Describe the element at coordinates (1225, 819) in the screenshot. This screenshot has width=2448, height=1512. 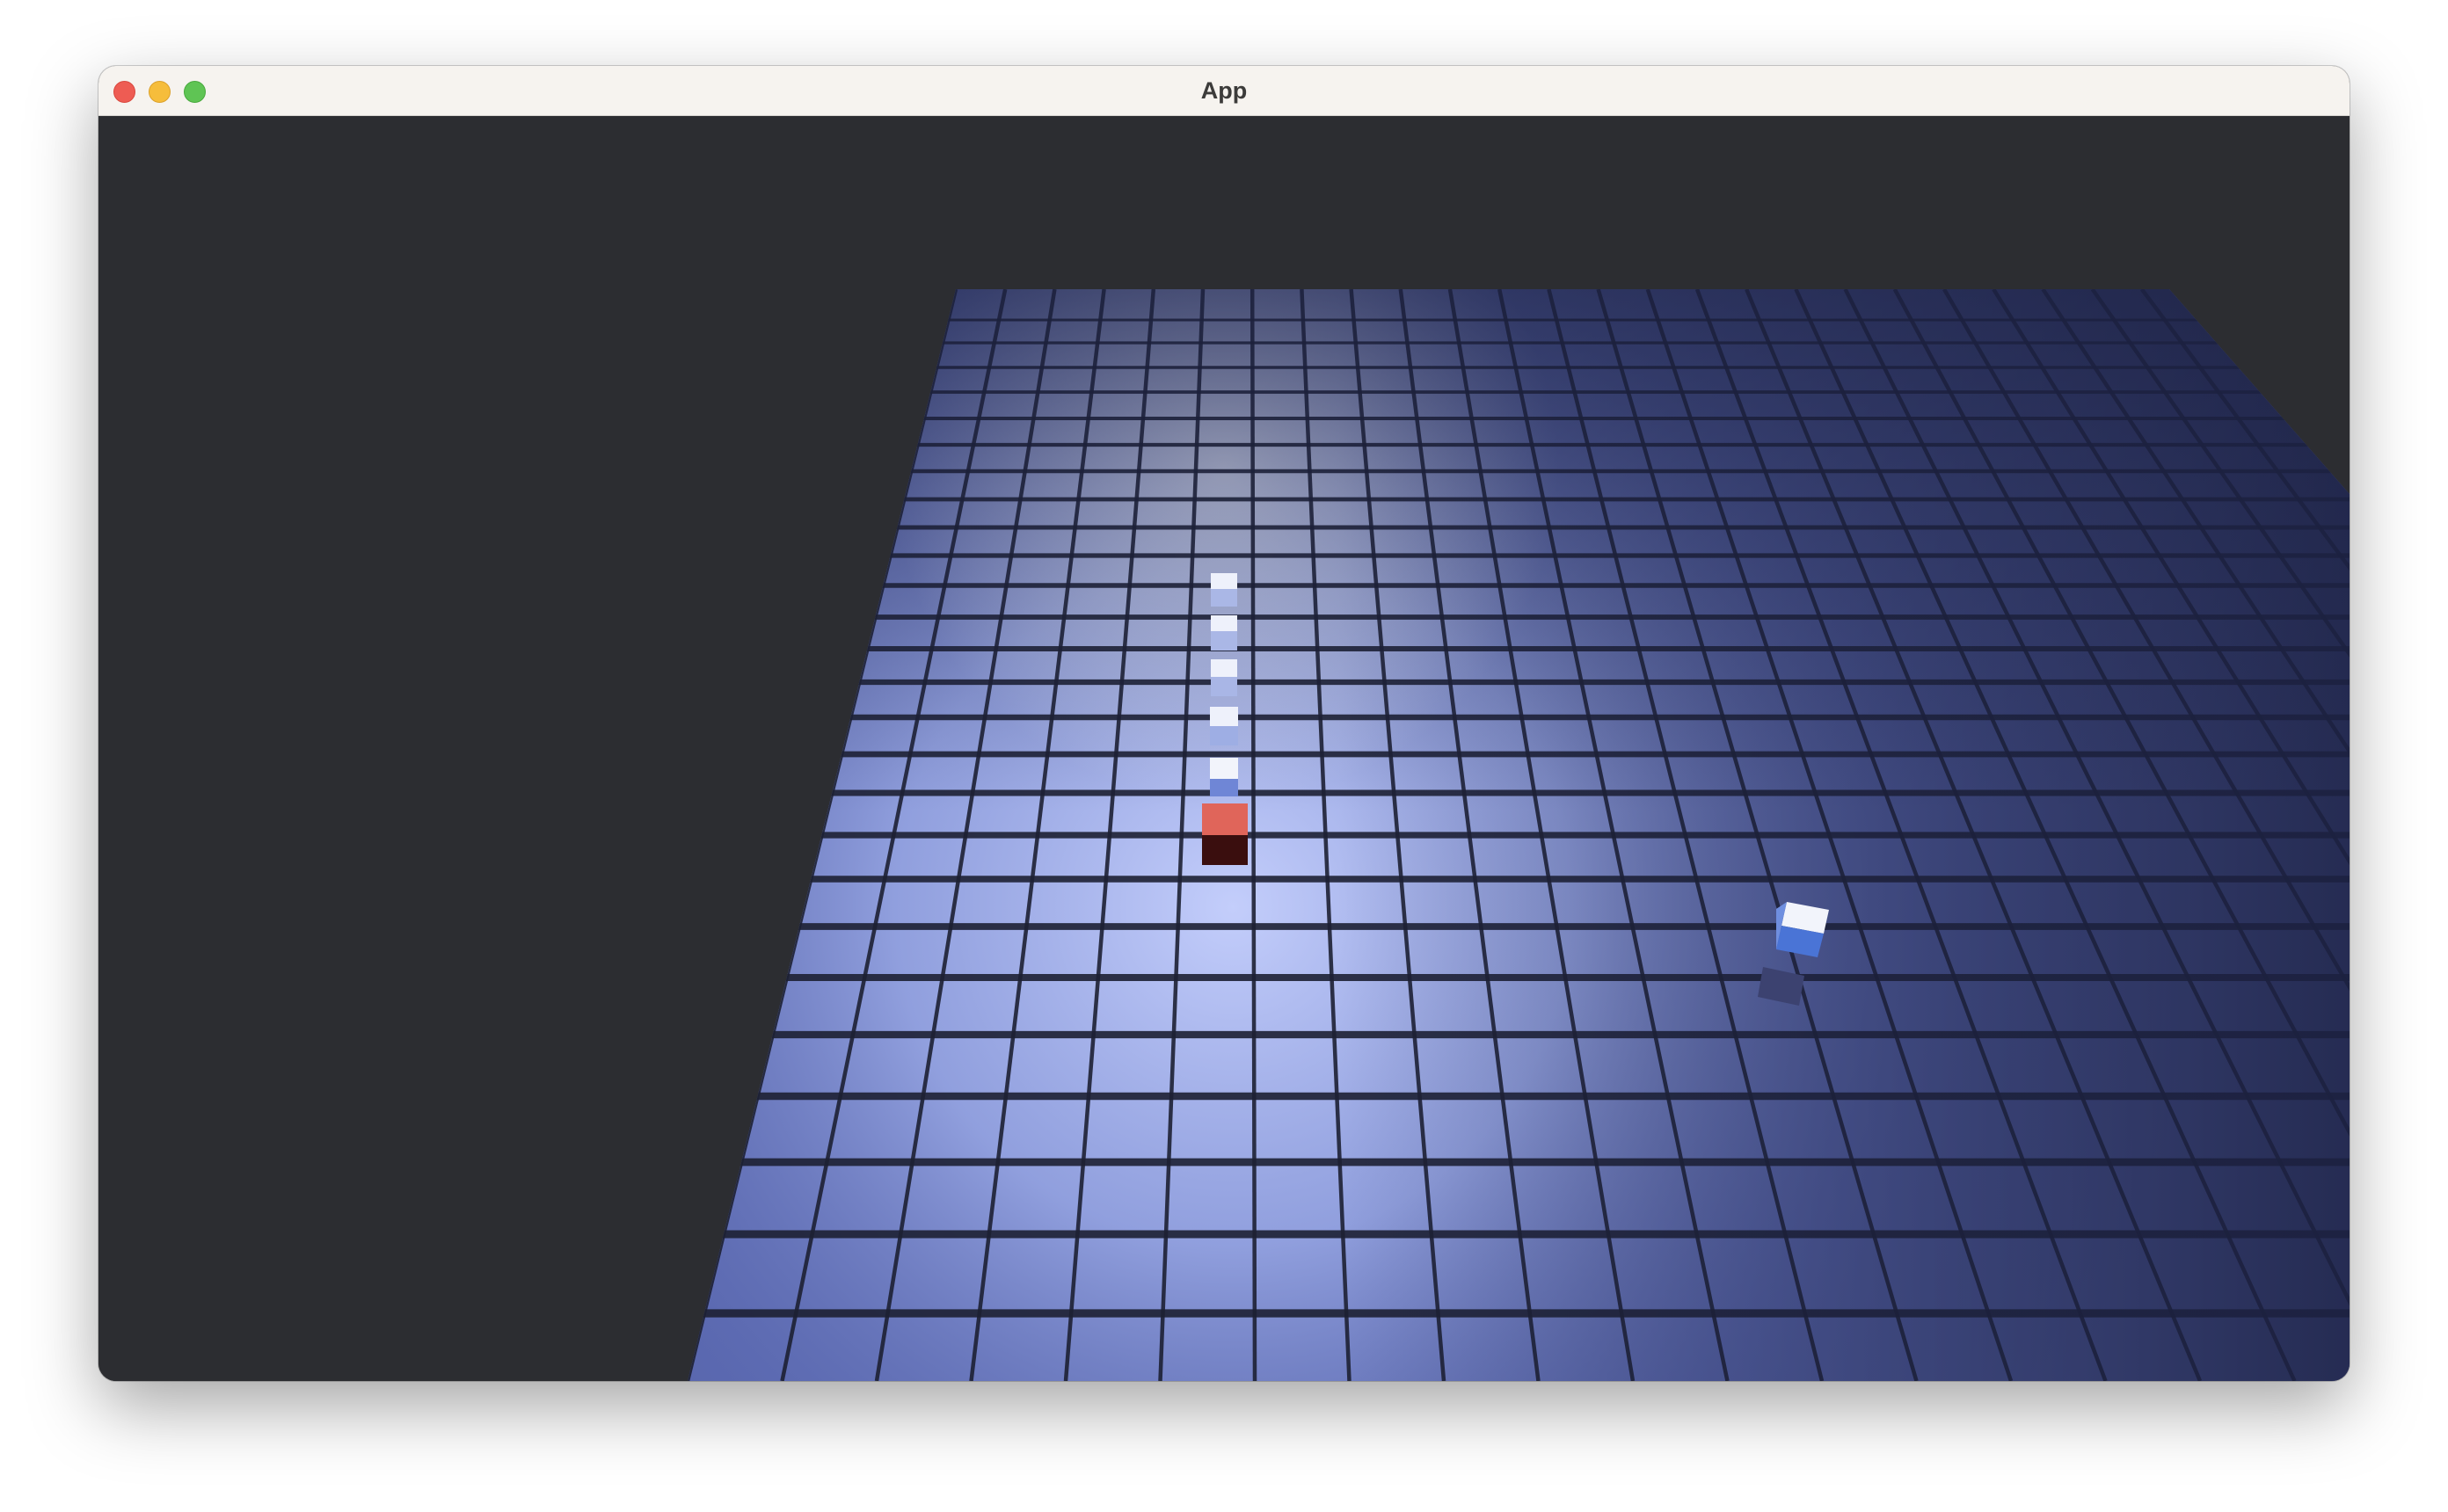
I see `snake-head` at that location.